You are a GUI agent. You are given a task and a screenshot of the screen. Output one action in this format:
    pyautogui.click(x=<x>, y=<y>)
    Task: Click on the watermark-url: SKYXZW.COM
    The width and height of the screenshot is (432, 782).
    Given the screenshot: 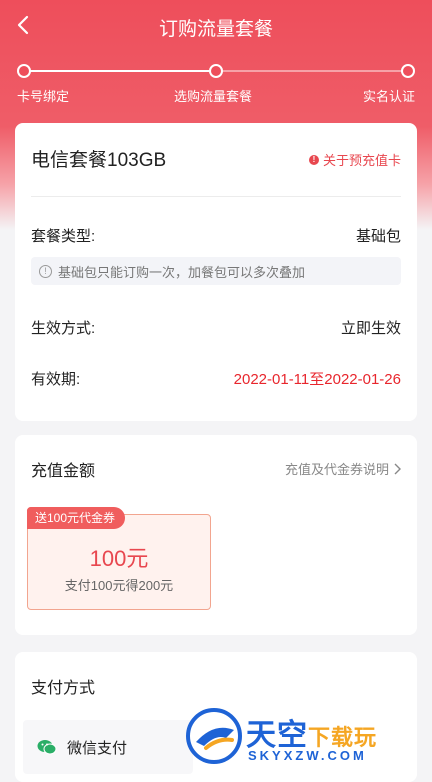 What is the action you would take?
    pyautogui.click(x=307, y=755)
    